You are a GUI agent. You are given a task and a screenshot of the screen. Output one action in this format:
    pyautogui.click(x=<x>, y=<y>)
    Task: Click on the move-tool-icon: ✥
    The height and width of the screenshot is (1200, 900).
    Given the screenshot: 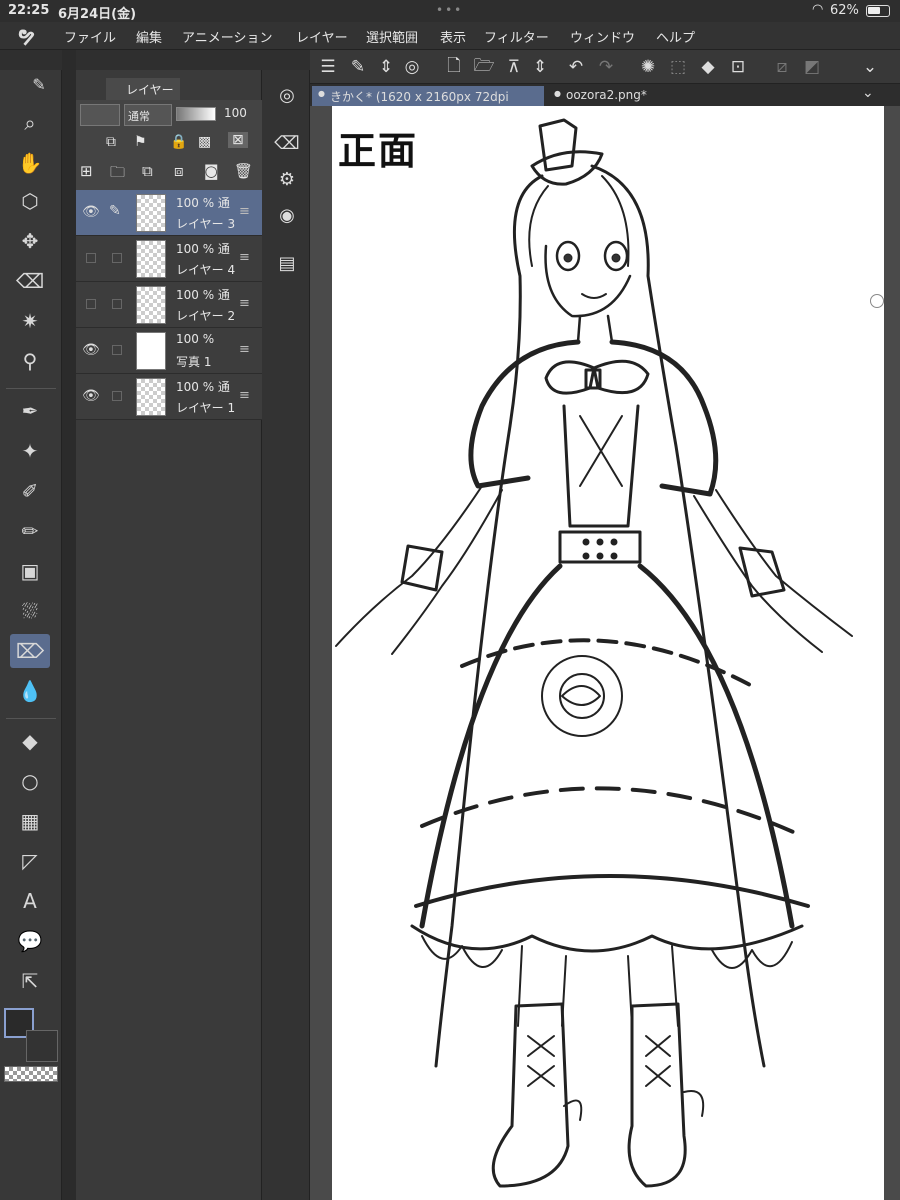 What is the action you would take?
    pyautogui.click(x=30, y=241)
    